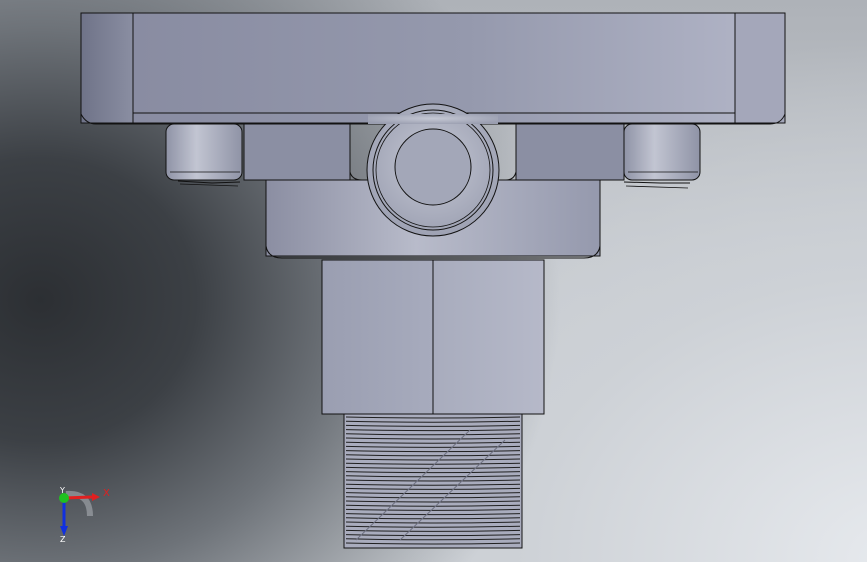 The height and width of the screenshot is (562, 867). I want to click on mounting-boss-right, so click(662, 156).